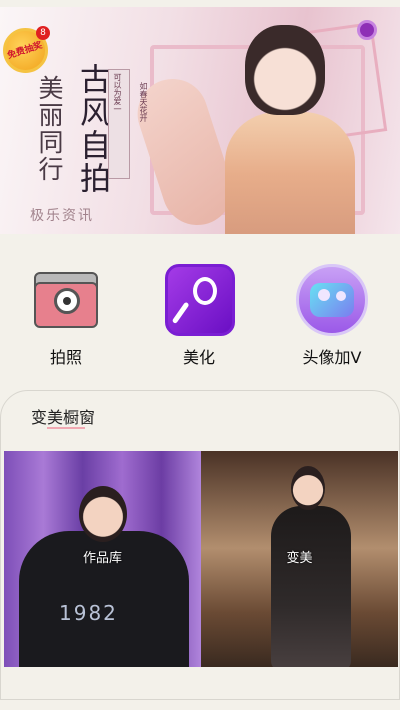 The height and width of the screenshot is (710, 400). Describe the element at coordinates (290, 173) in the screenshot. I see `banner-figure-body` at that location.